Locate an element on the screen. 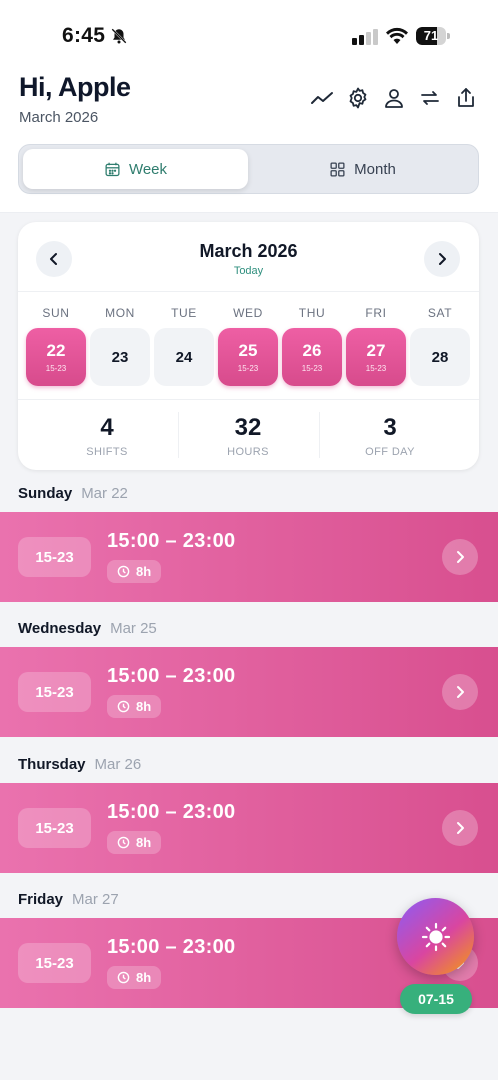 This screenshot has width=498, height=1080. battery-indicator: 71 is located at coordinates (433, 36).